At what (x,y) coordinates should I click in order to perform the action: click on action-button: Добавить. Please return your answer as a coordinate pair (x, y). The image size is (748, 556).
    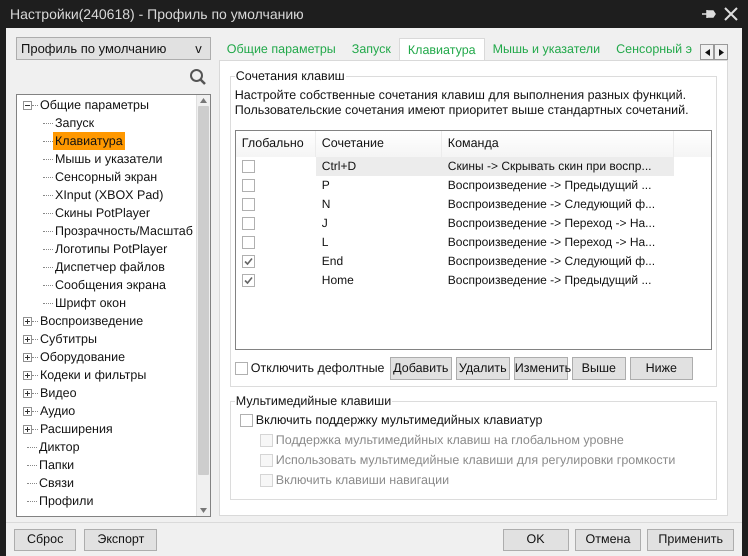
    Looking at the image, I should click on (421, 368).